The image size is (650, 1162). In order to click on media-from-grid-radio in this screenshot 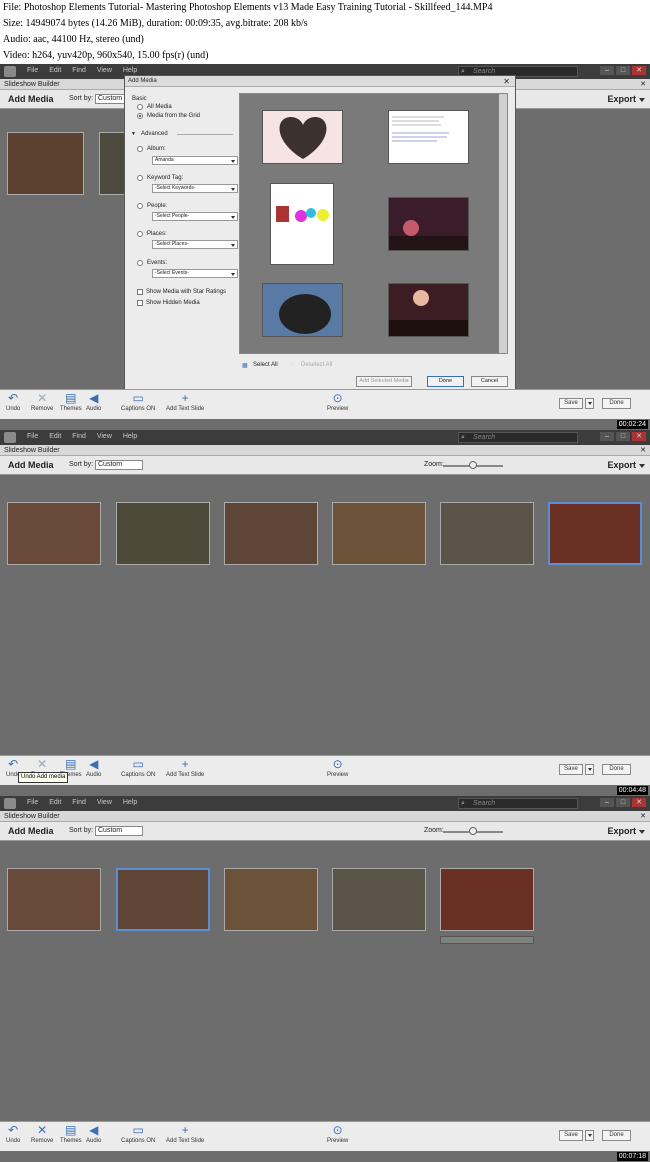, I will do `click(140, 116)`.